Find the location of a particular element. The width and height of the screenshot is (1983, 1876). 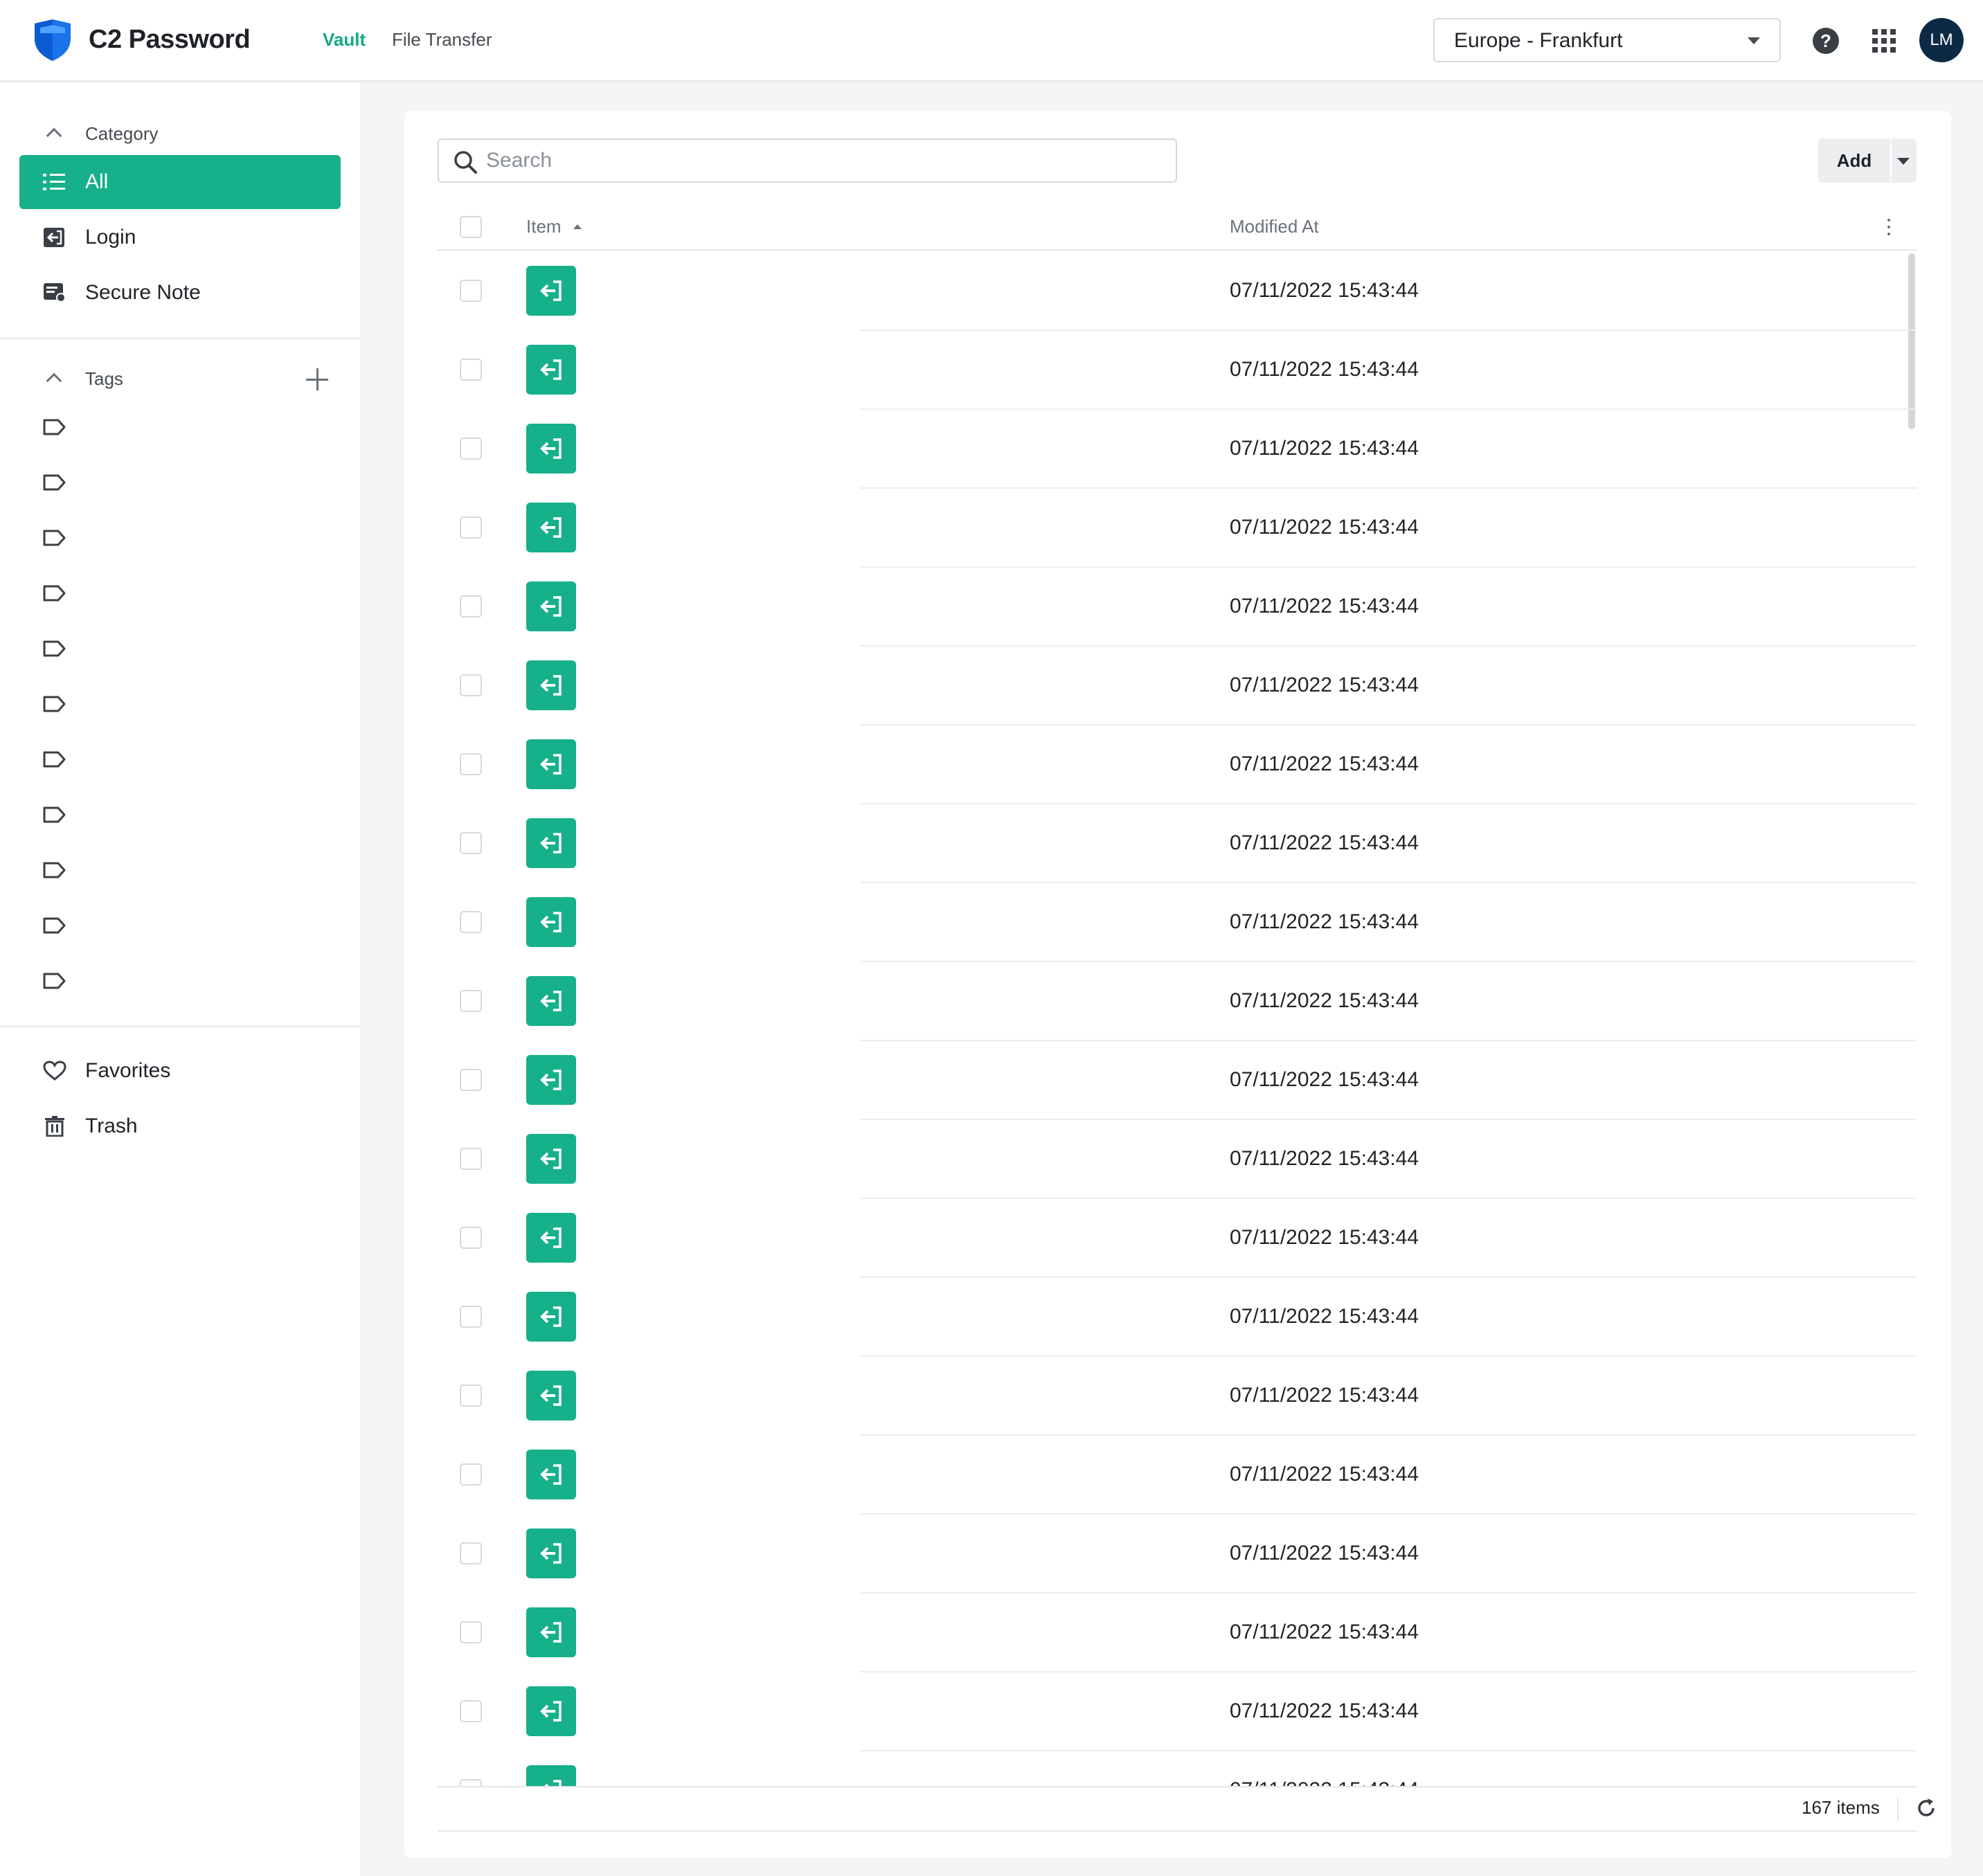

brand-name: C2 Password is located at coordinates (170, 39).